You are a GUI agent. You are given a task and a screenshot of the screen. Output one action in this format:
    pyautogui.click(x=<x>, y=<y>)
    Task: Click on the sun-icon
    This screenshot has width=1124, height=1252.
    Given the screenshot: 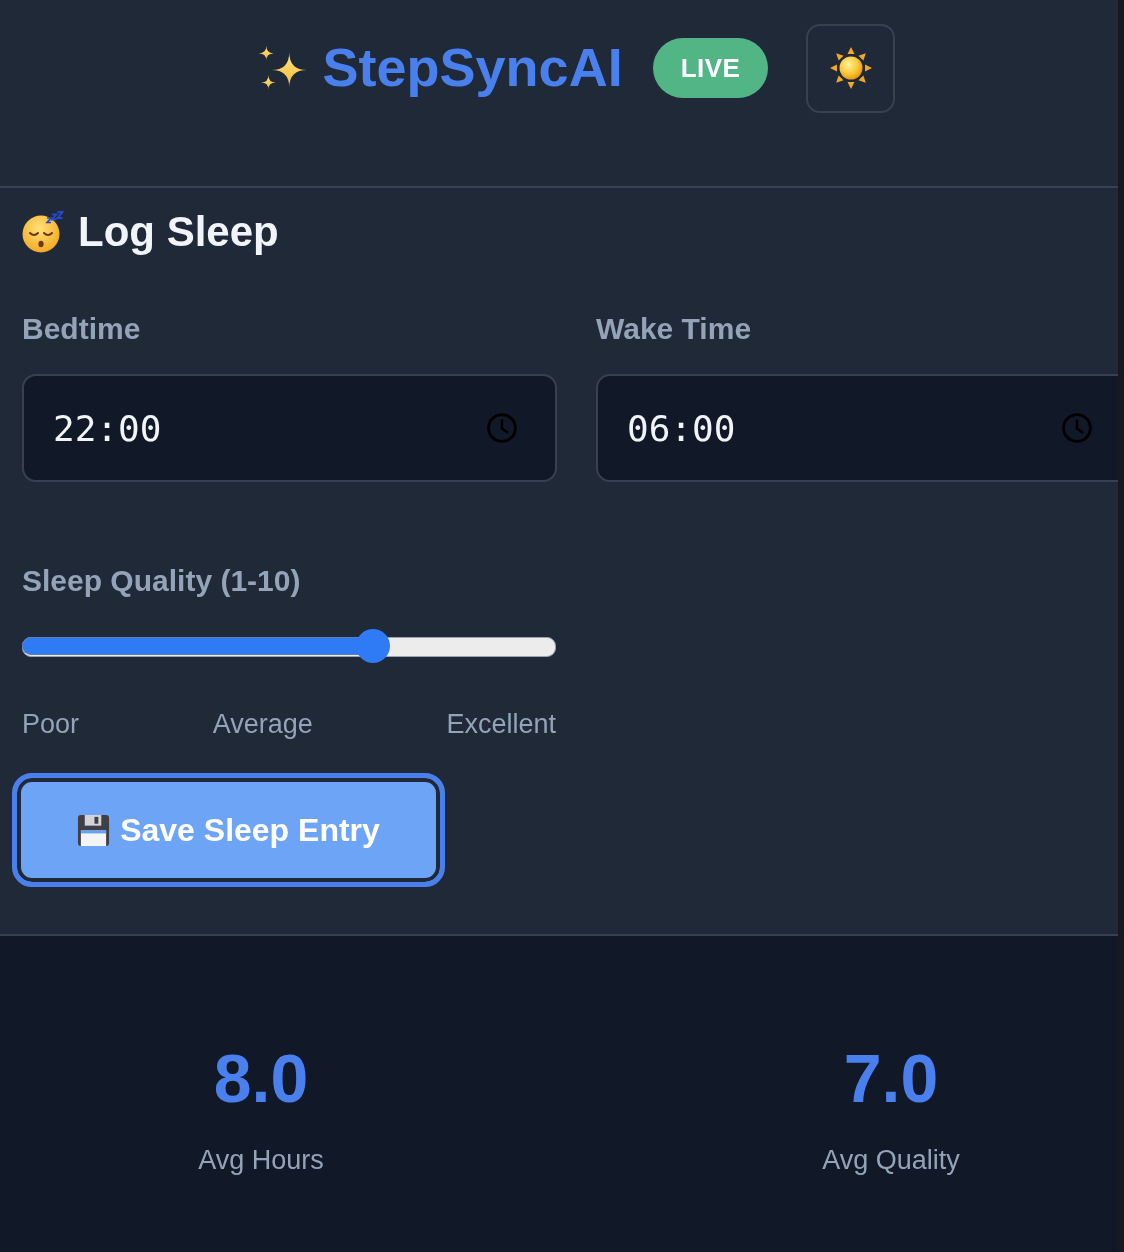 What is the action you would take?
    pyautogui.click(x=850, y=68)
    